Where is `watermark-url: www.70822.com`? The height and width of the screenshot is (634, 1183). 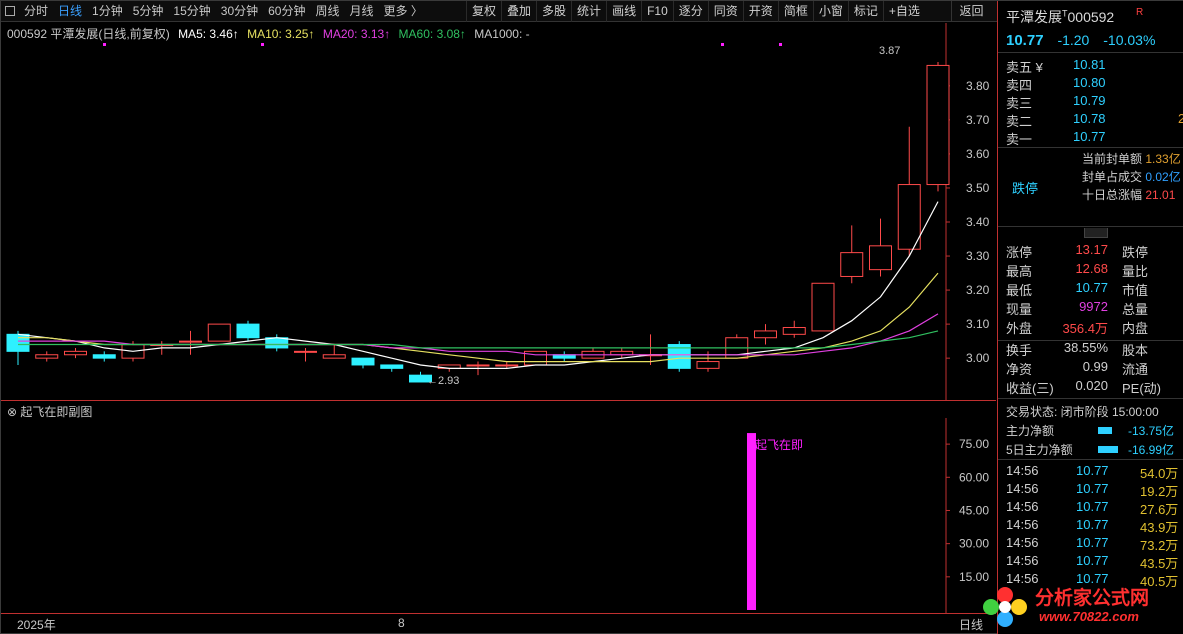
watermark-url: www.70822.com is located at coordinates (1089, 616).